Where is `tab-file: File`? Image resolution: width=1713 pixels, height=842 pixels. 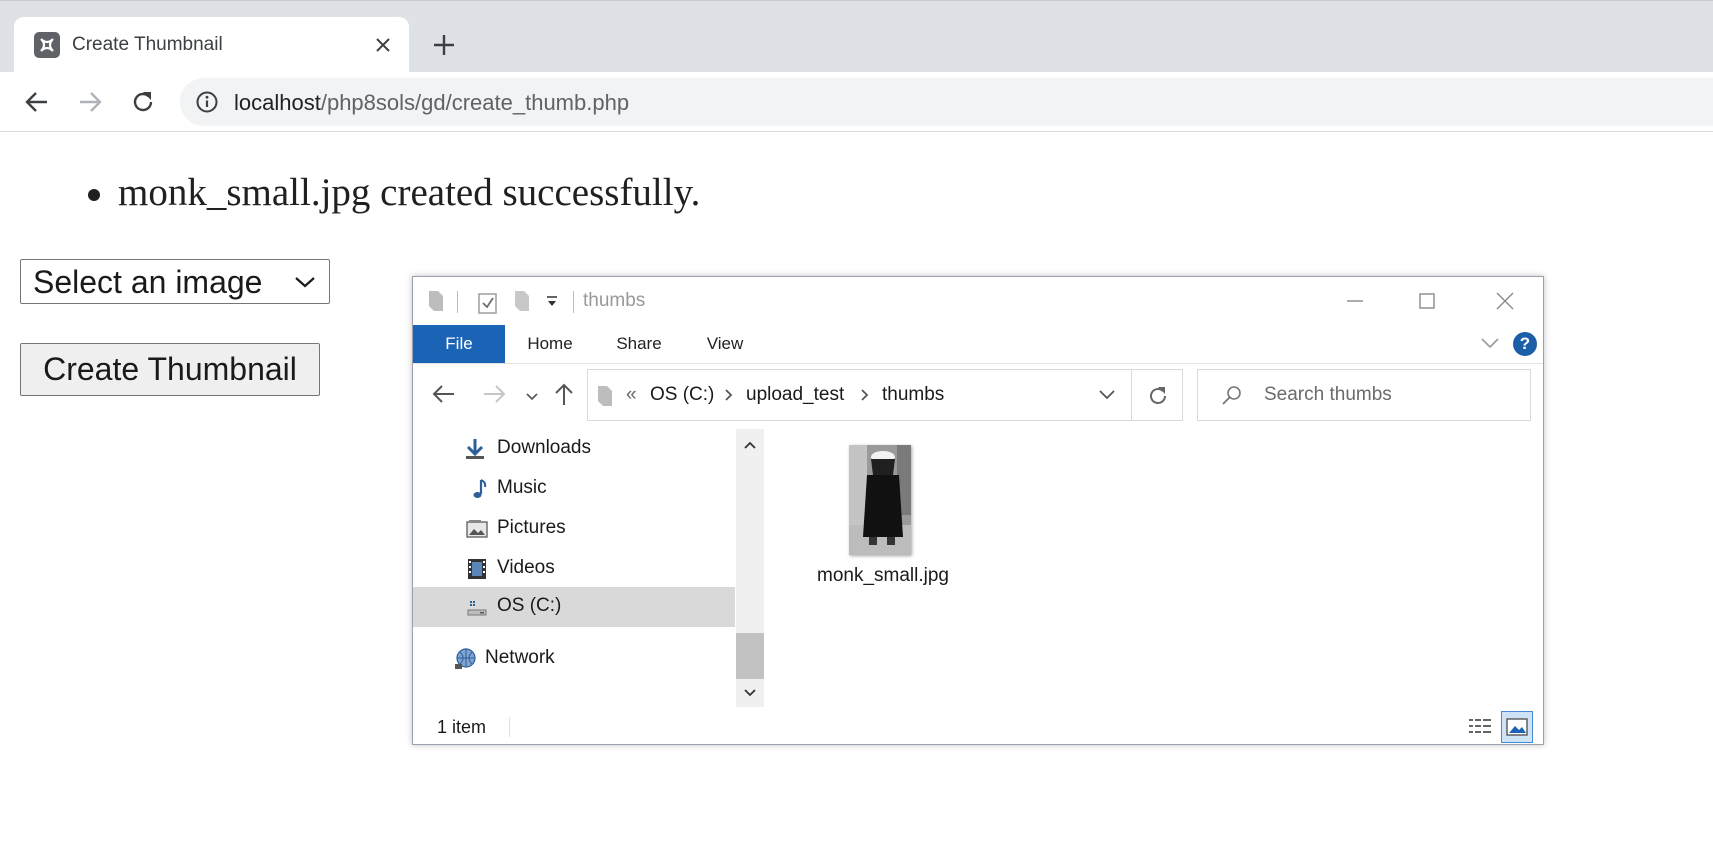
tab-file: File is located at coordinates (459, 344).